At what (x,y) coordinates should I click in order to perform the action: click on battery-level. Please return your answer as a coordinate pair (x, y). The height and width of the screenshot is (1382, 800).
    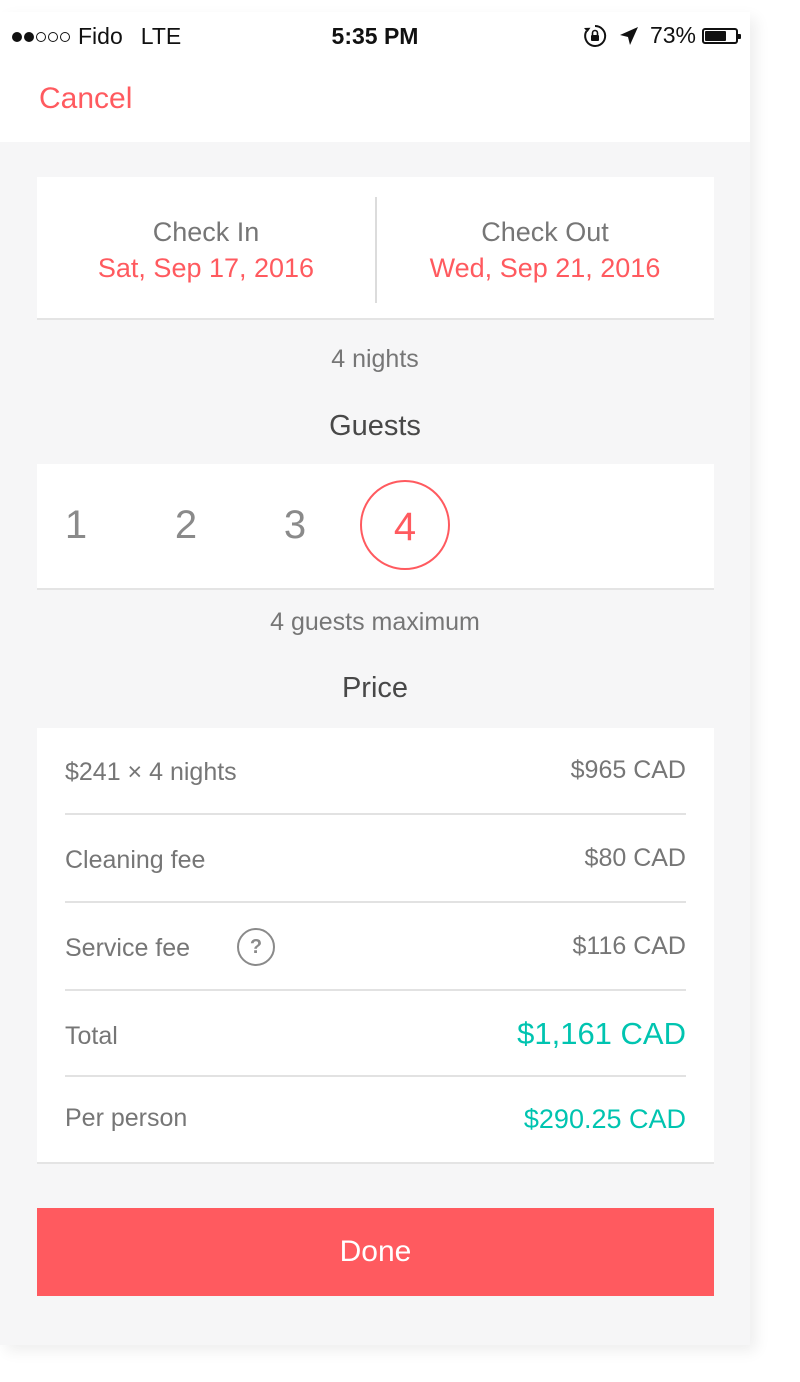
    Looking at the image, I should click on (716, 35).